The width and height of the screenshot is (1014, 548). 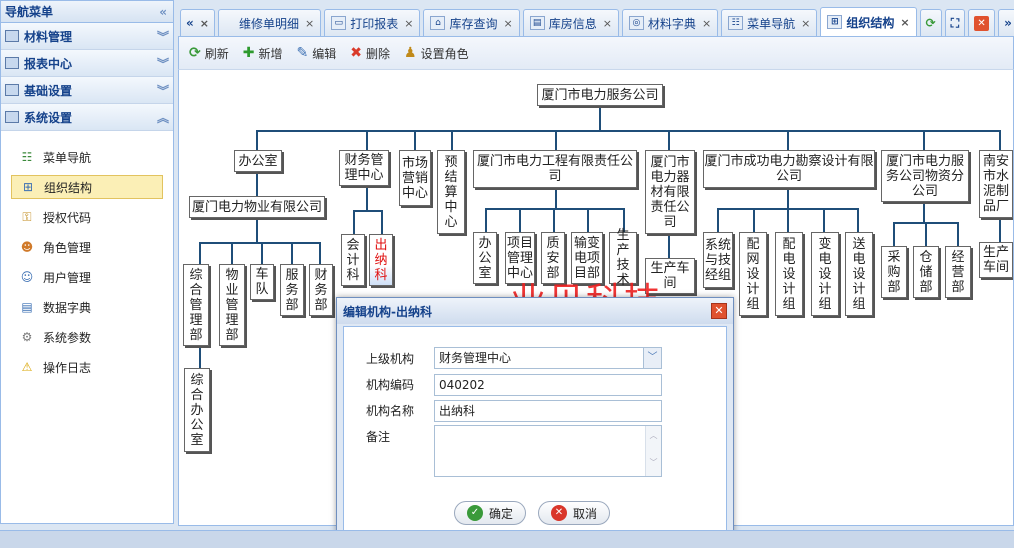 What do you see at coordinates (257, 207) in the screenshot?
I see `org-node: 厦门电力物业有限公司` at bounding box center [257, 207].